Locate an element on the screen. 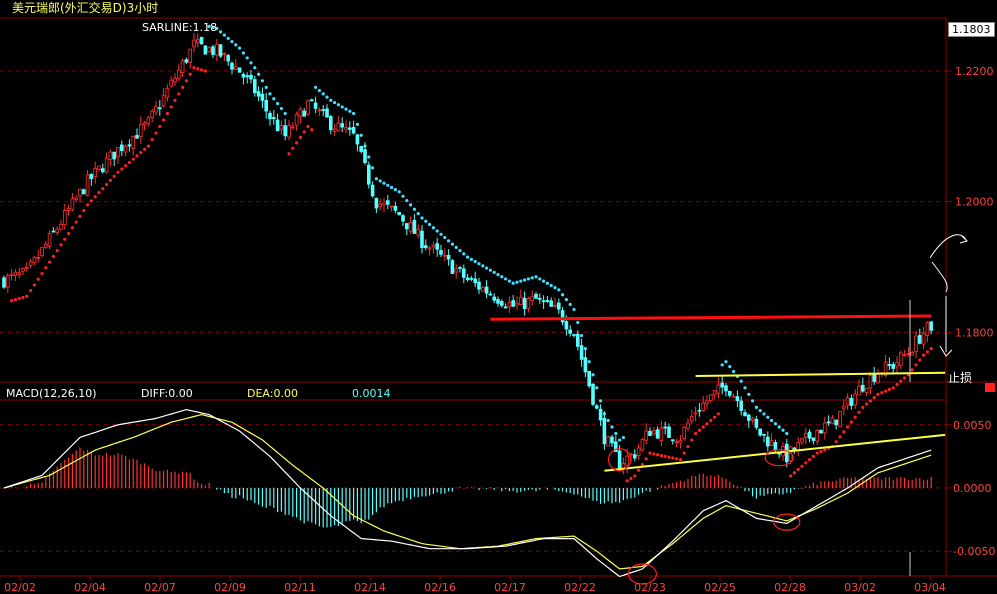 This screenshot has width=997, height=594. date-tick-label: 02/22 is located at coordinates (580, 587).